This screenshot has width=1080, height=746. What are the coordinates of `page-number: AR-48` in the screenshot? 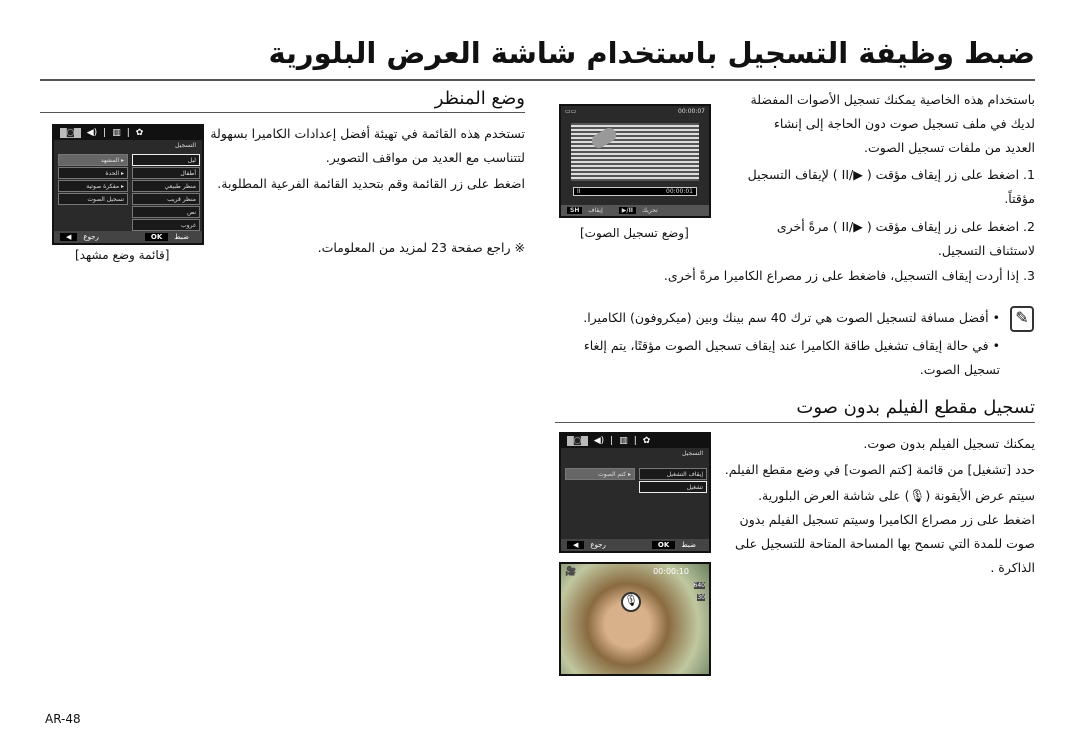 It's located at (63, 719).